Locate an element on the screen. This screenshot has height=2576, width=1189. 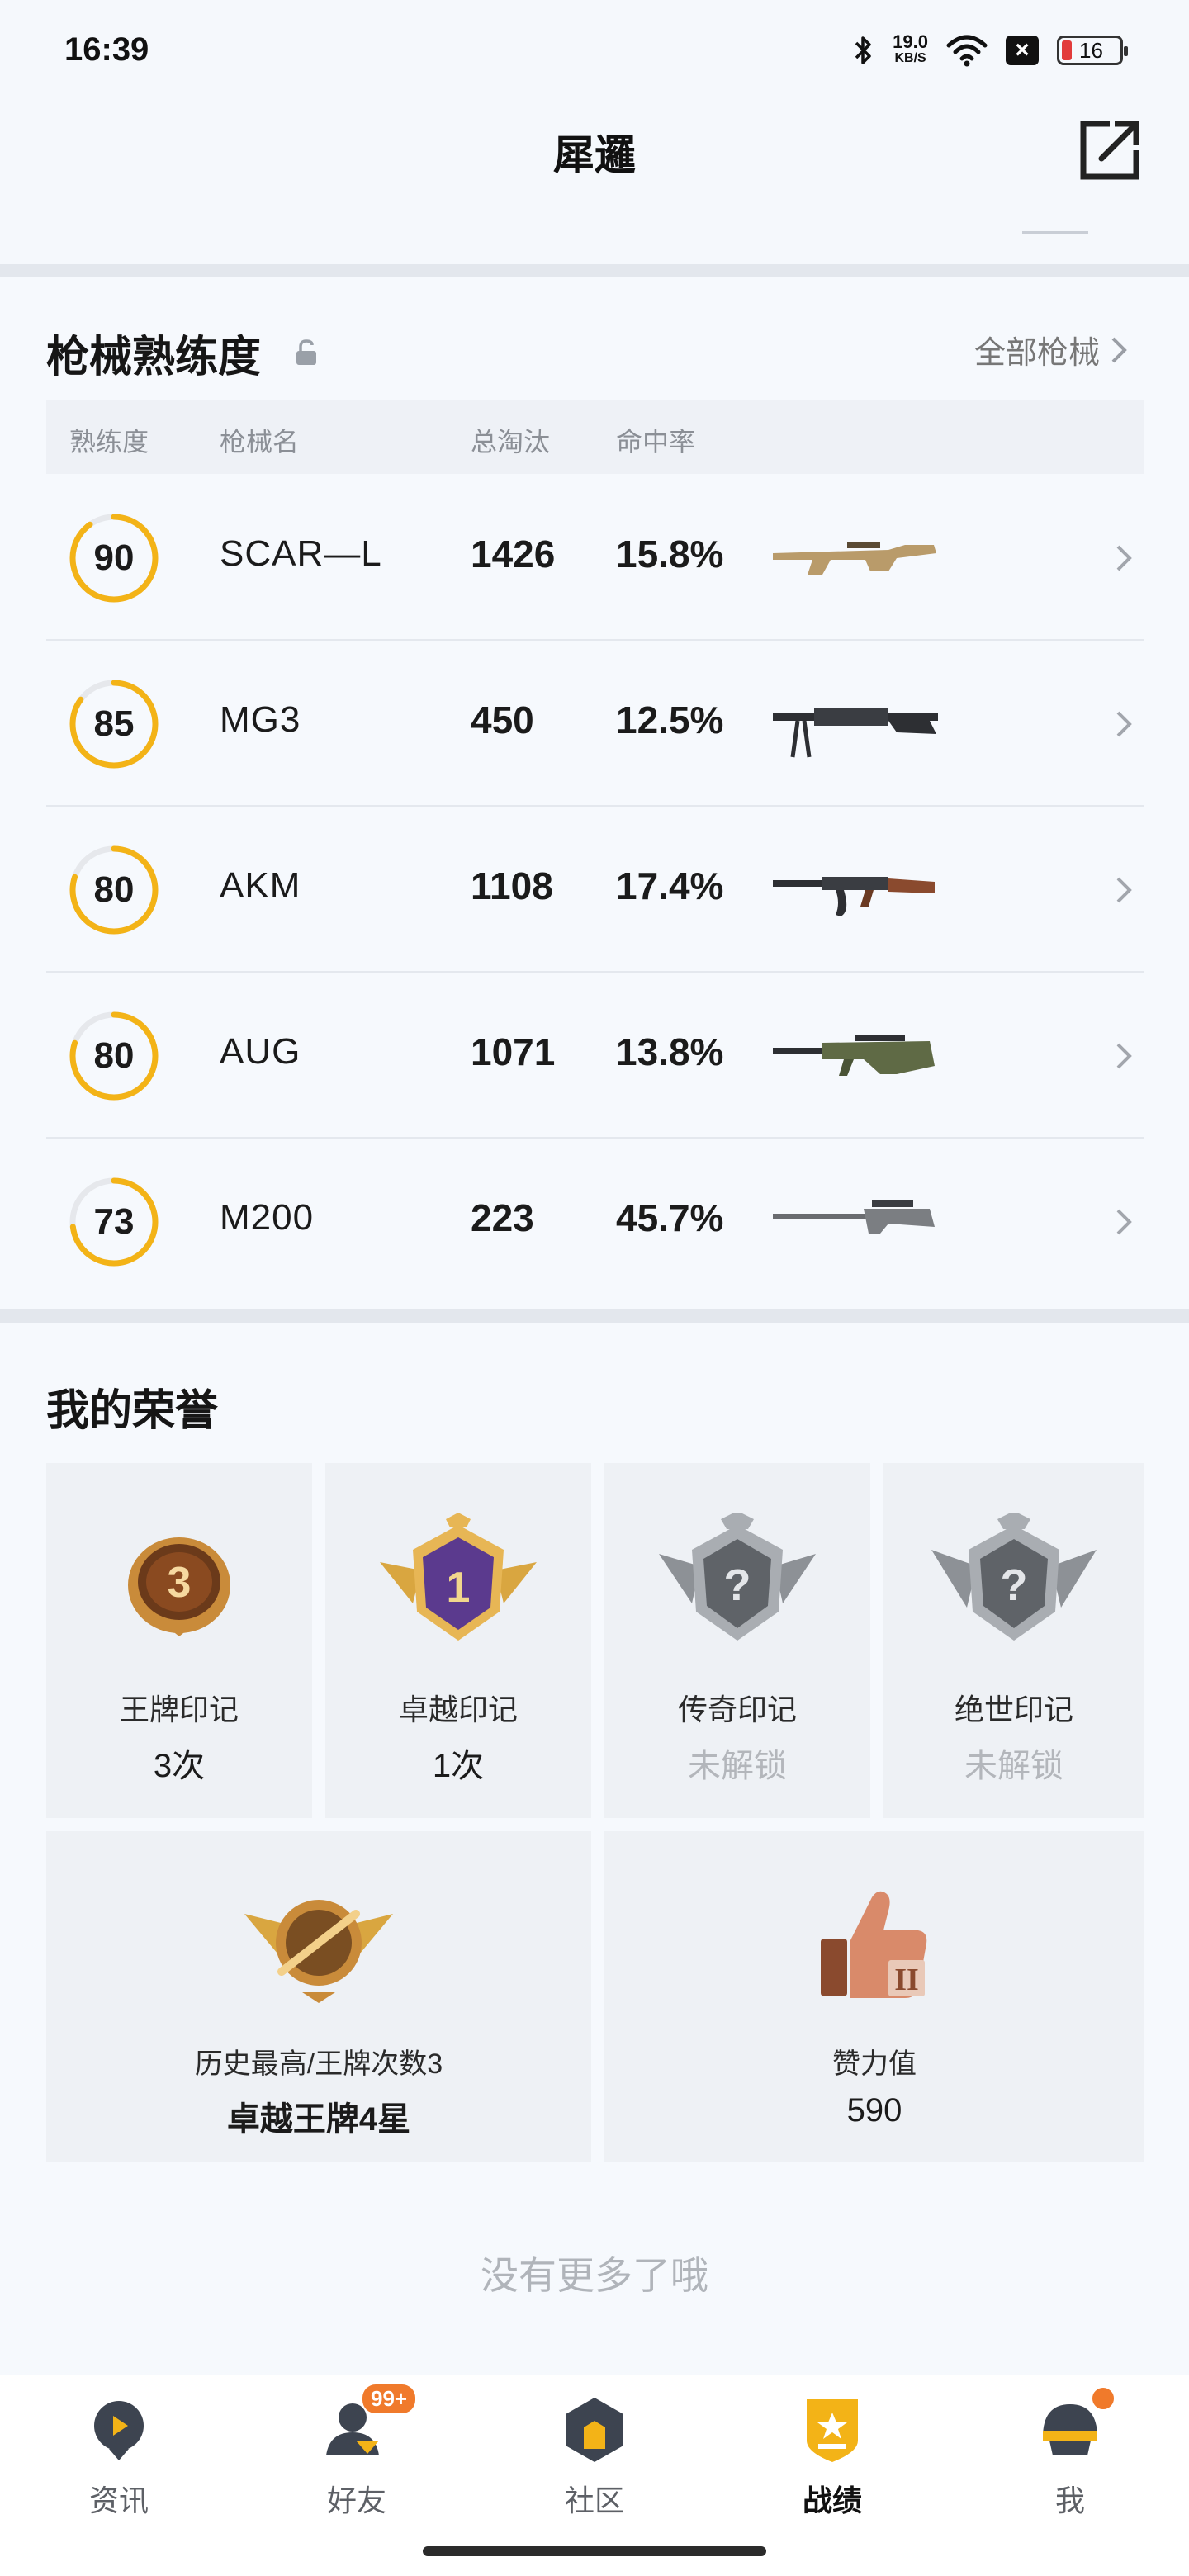
notification-dot is located at coordinates (1103, 2398).